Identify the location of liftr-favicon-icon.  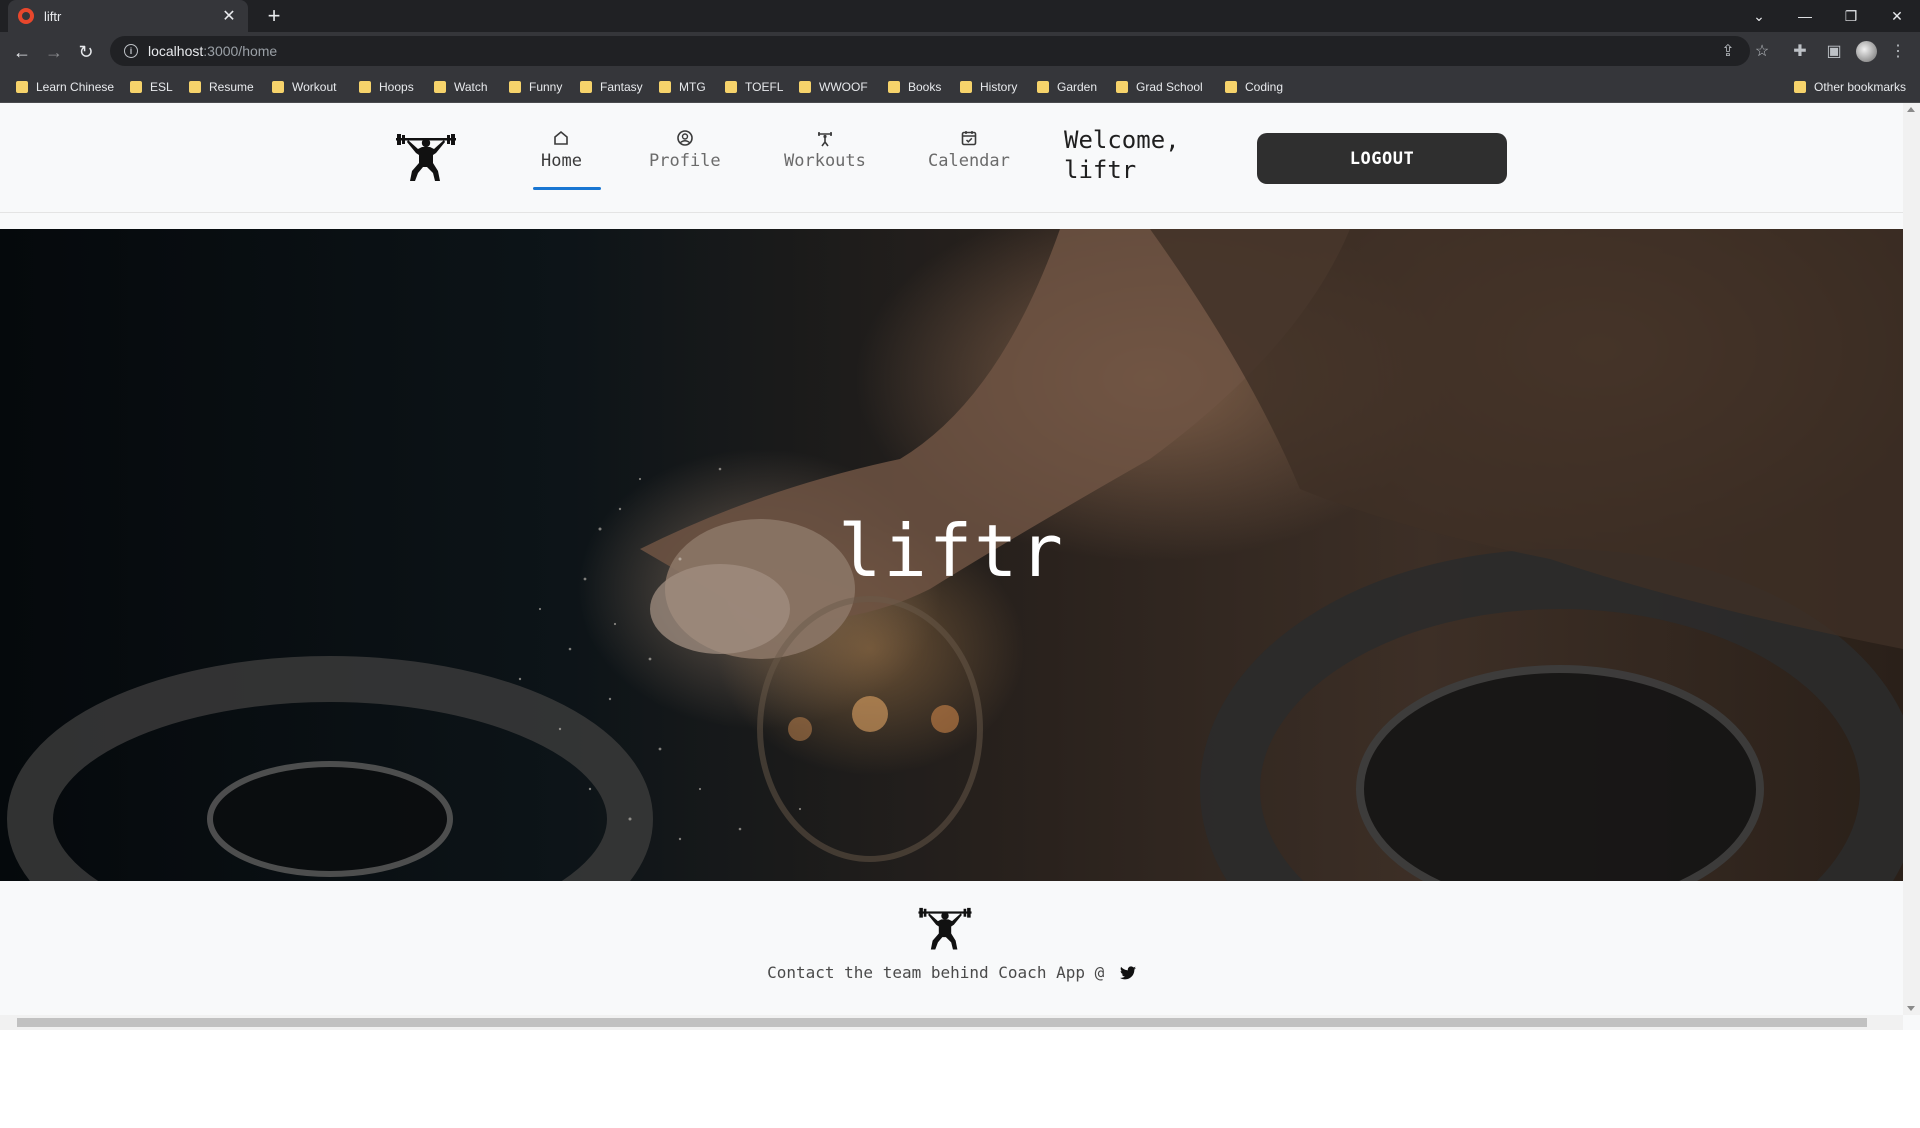
(26, 16).